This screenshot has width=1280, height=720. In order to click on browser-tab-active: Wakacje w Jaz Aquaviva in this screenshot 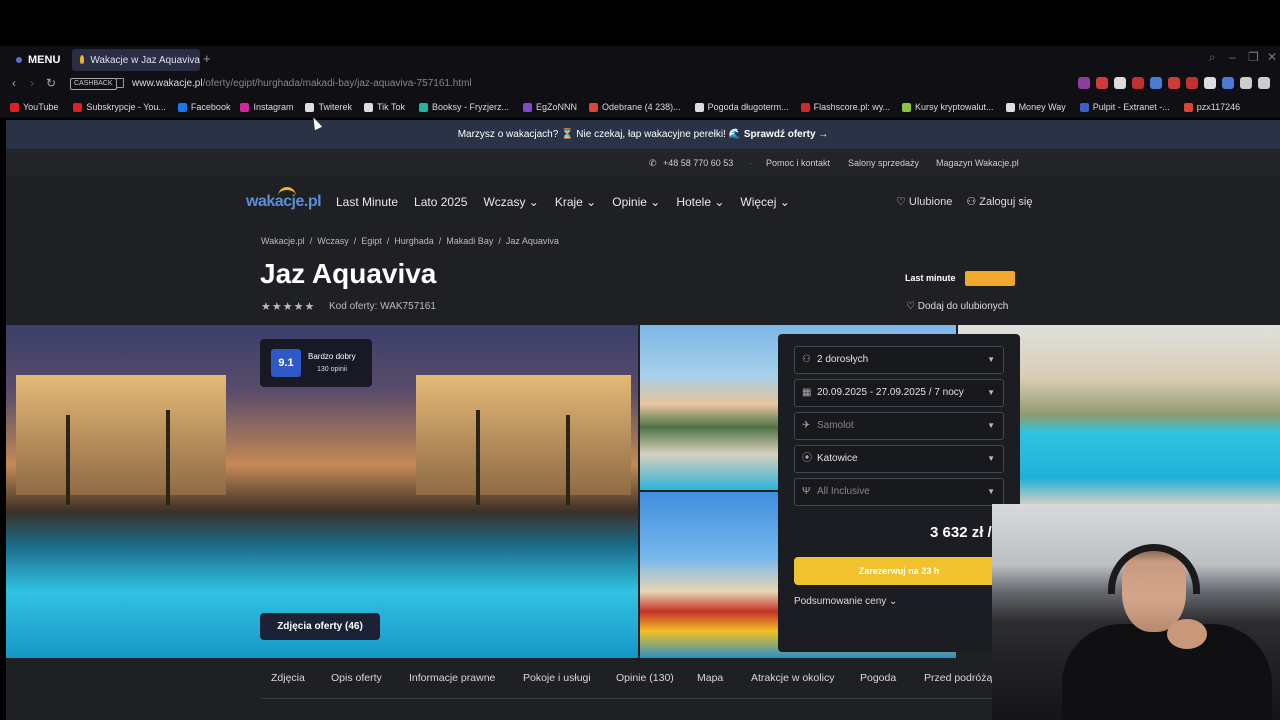, I will do `click(136, 60)`.